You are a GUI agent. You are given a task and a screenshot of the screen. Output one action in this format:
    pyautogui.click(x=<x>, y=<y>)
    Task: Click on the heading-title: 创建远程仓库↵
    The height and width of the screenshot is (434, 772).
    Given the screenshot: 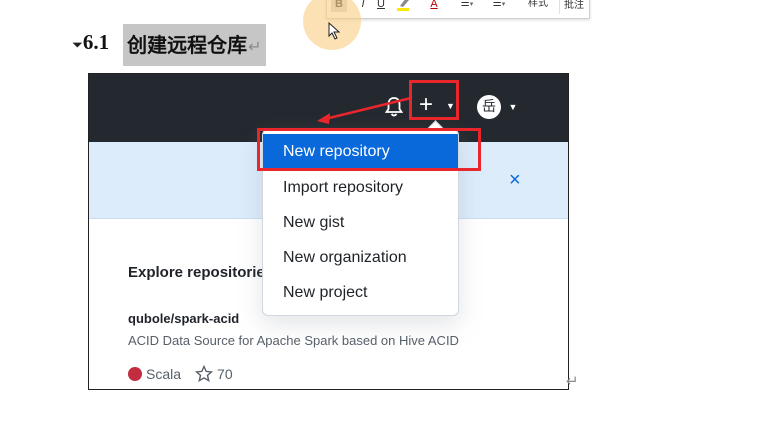 What is the action you would take?
    pyautogui.click(x=194, y=45)
    